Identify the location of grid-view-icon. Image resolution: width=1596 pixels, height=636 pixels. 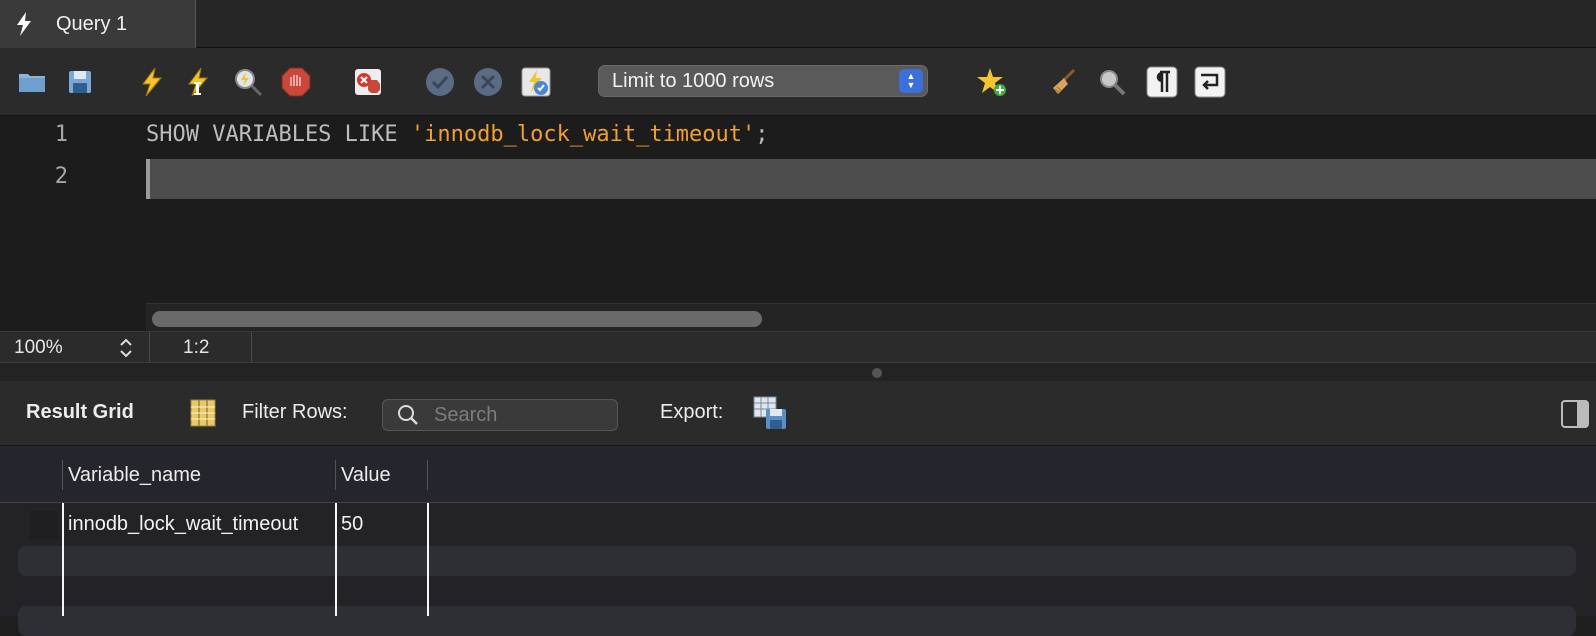
(203, 413).